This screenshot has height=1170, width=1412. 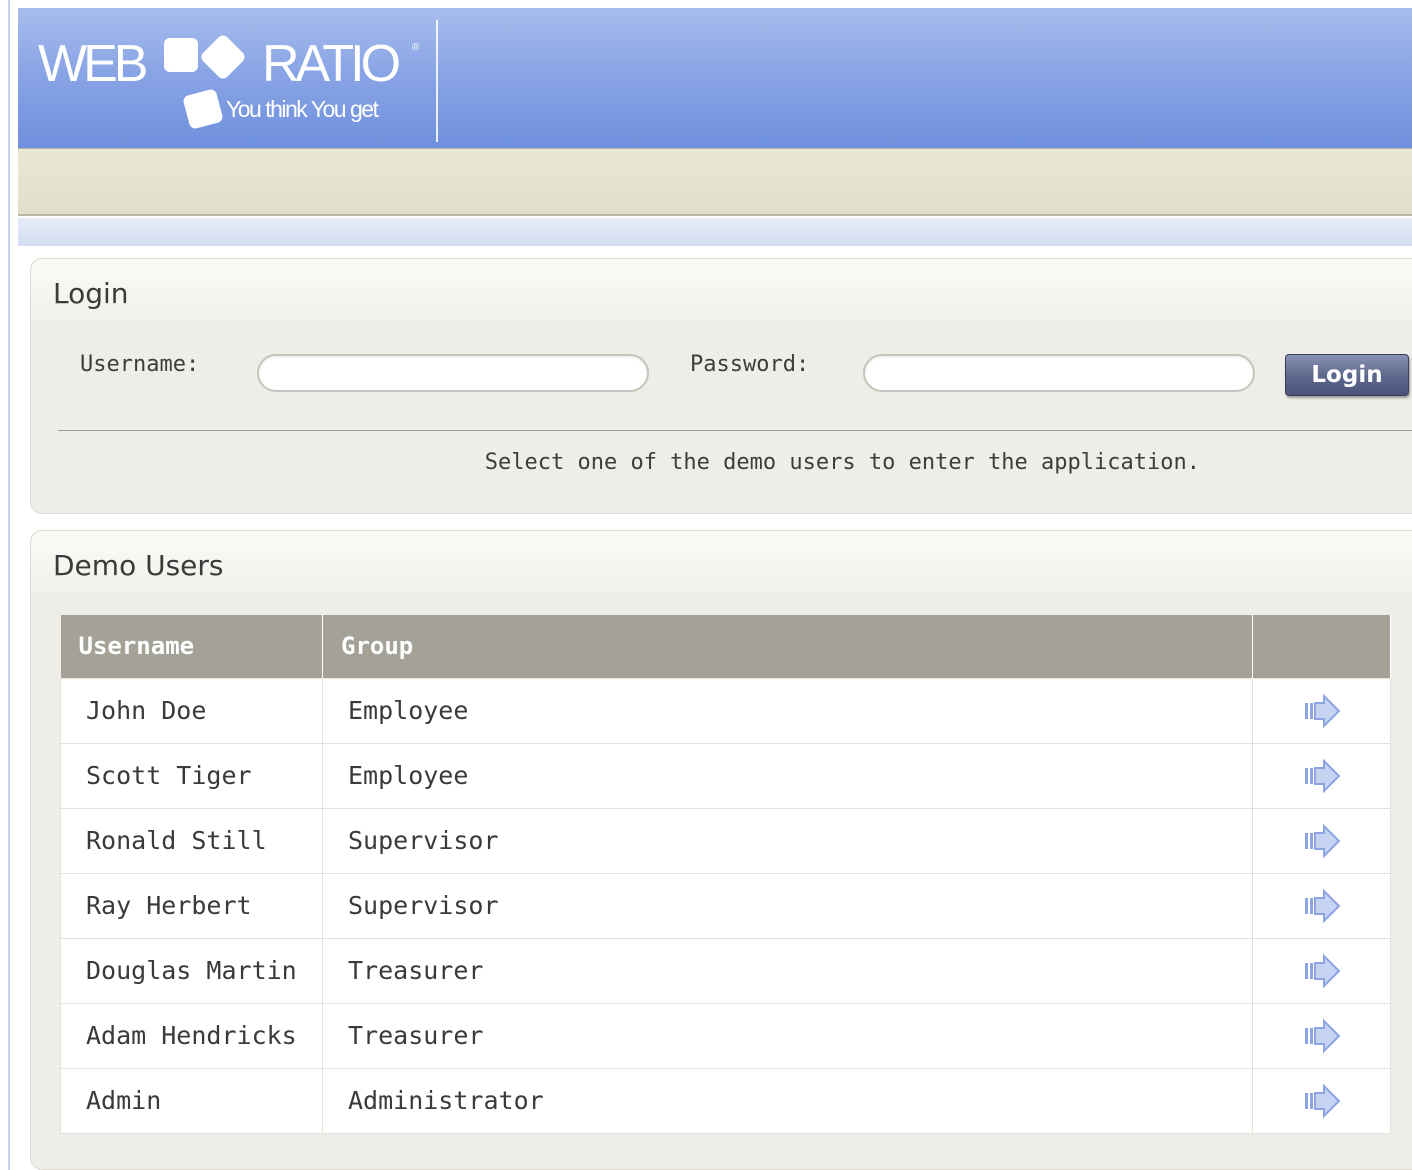 I want to click on table-row: Ronald Still Supervisor, so click(x=725, y=840).